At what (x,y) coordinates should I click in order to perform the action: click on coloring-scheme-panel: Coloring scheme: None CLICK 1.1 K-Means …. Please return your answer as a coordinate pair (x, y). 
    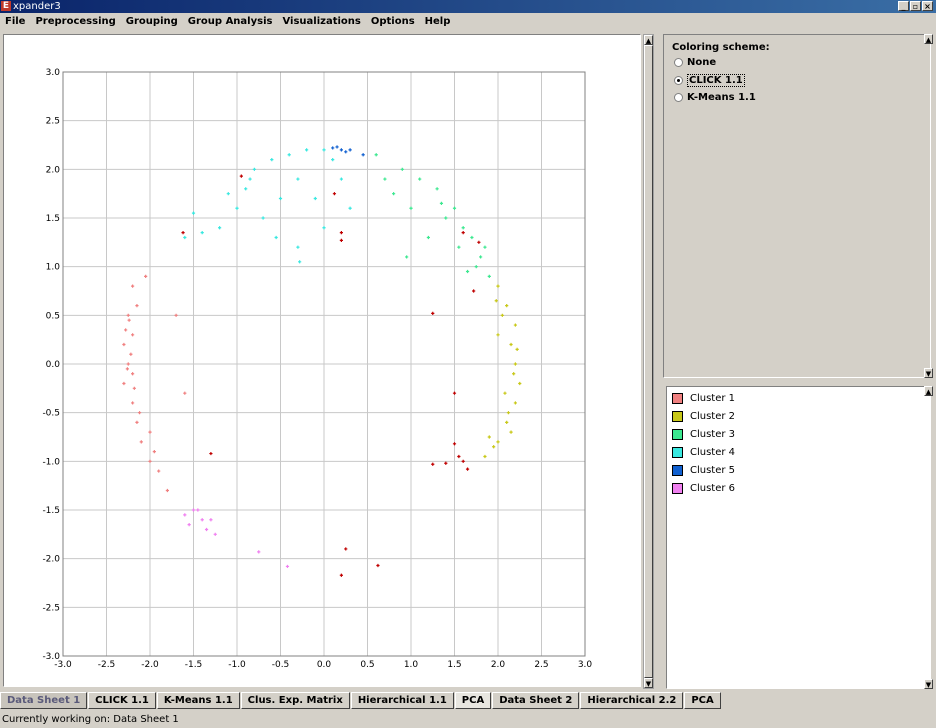
    Looking at the image, I should click on (797, 206).